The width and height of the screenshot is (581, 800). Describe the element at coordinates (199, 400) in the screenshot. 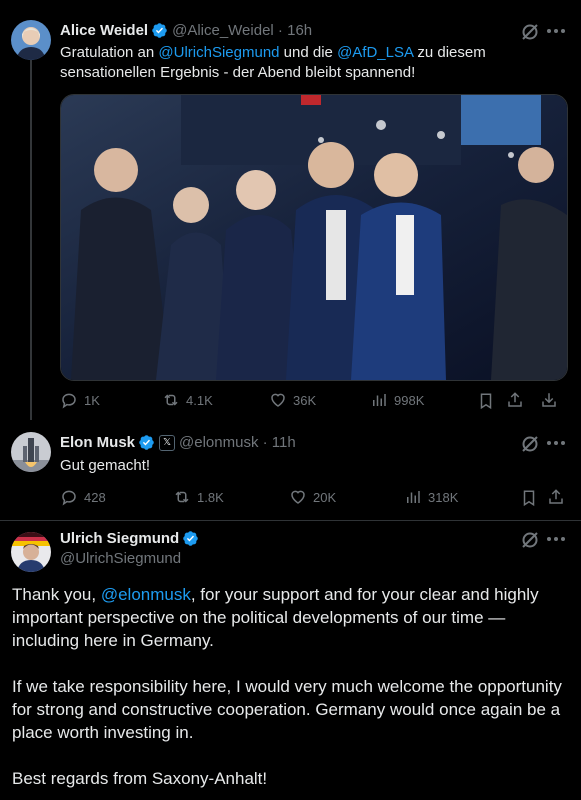

I see `repost-count: 4.1K` at that location.